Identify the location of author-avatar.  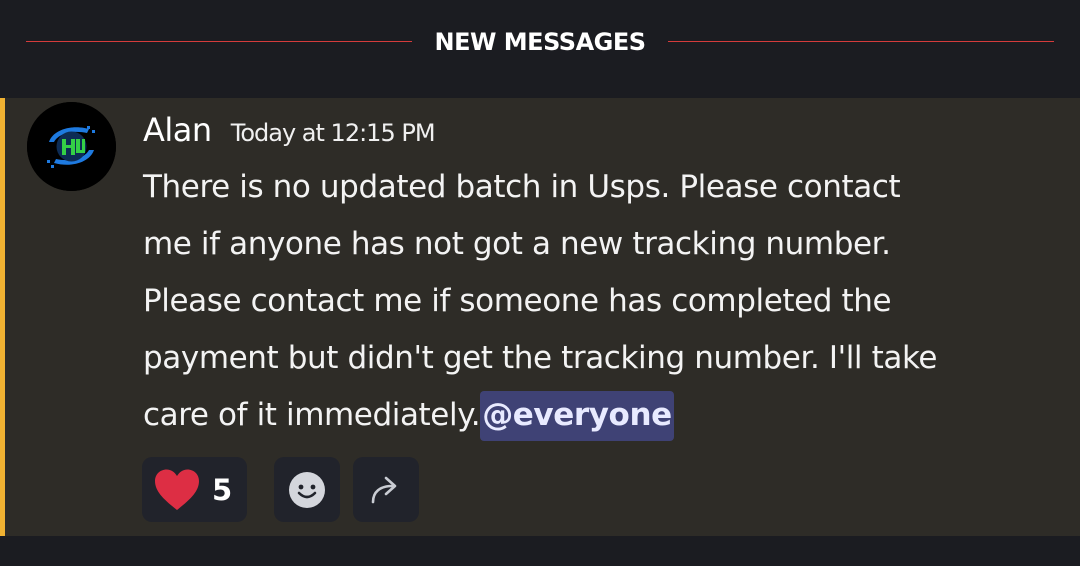
(71, 146).